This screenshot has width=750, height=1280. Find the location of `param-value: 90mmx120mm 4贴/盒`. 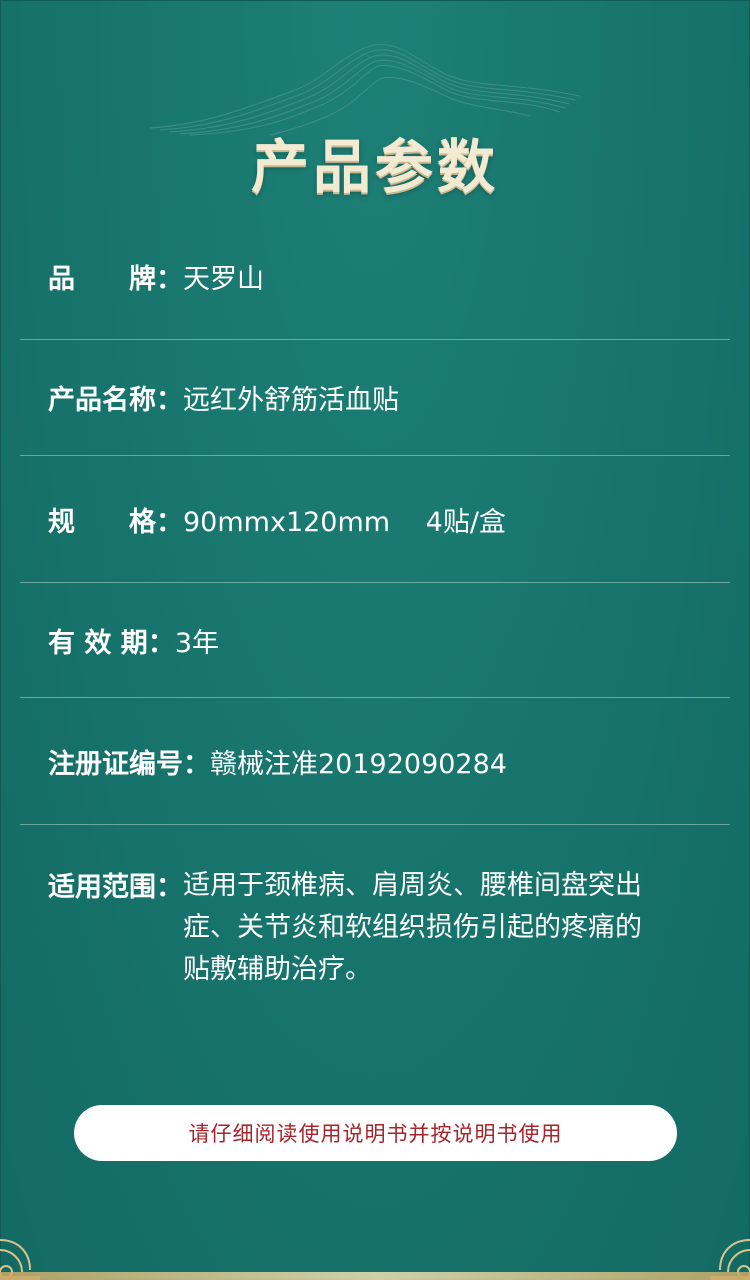

param-value: 90mmx120mm 4贴/盒 is located at coordinates (344, 522).